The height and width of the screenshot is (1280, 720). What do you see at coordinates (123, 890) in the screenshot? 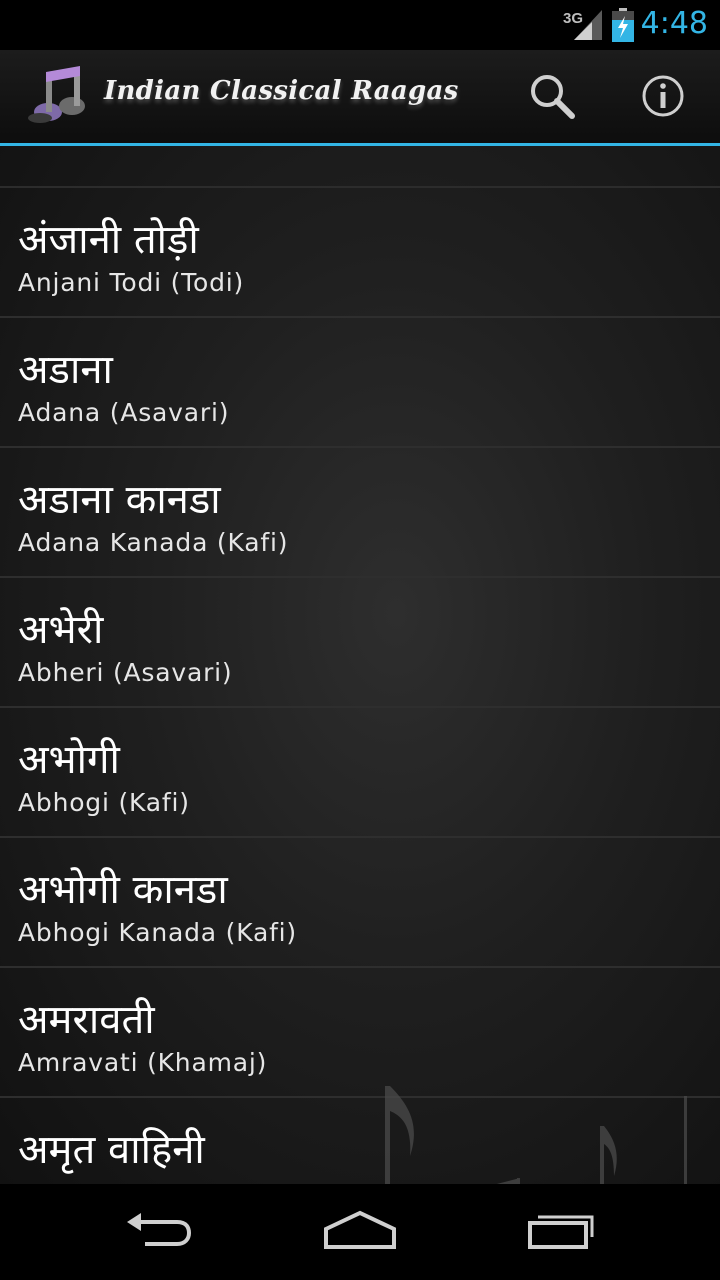
I see `raaga-hindi-name: अभोगी कानडा` at bounding box center [123, 890].